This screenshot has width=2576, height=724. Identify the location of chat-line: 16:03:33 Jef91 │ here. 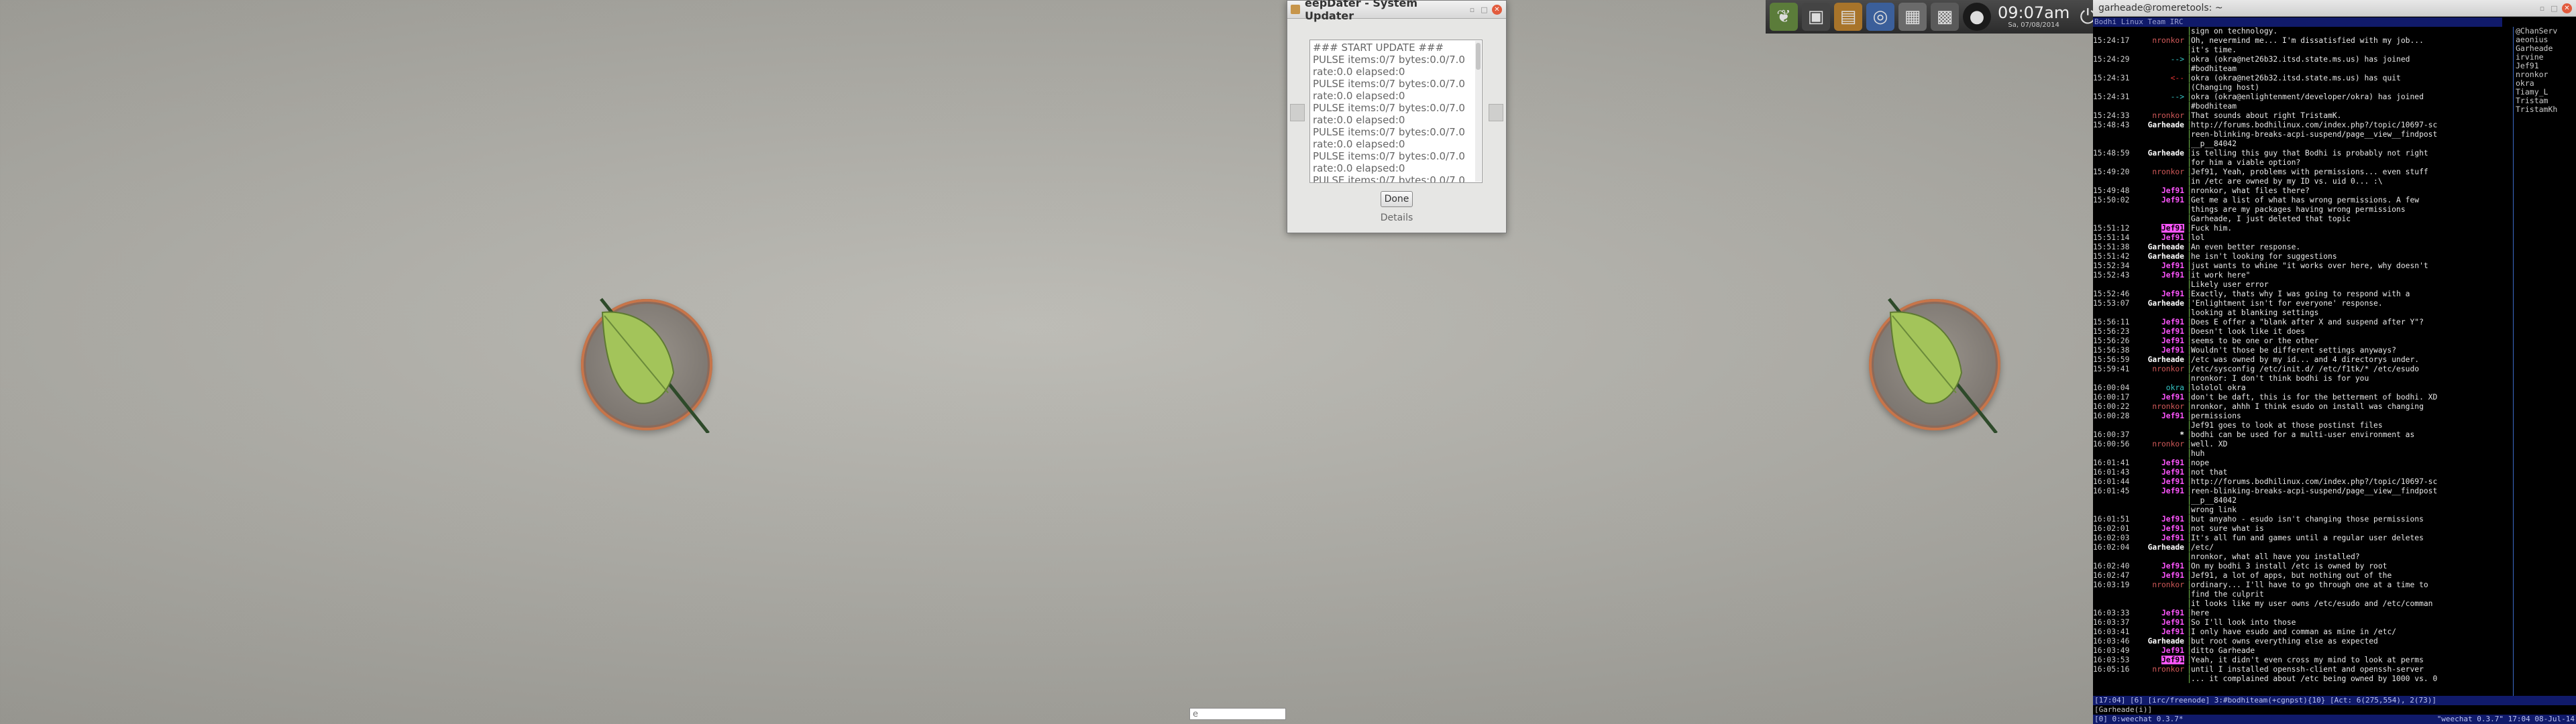
(2297, 613).